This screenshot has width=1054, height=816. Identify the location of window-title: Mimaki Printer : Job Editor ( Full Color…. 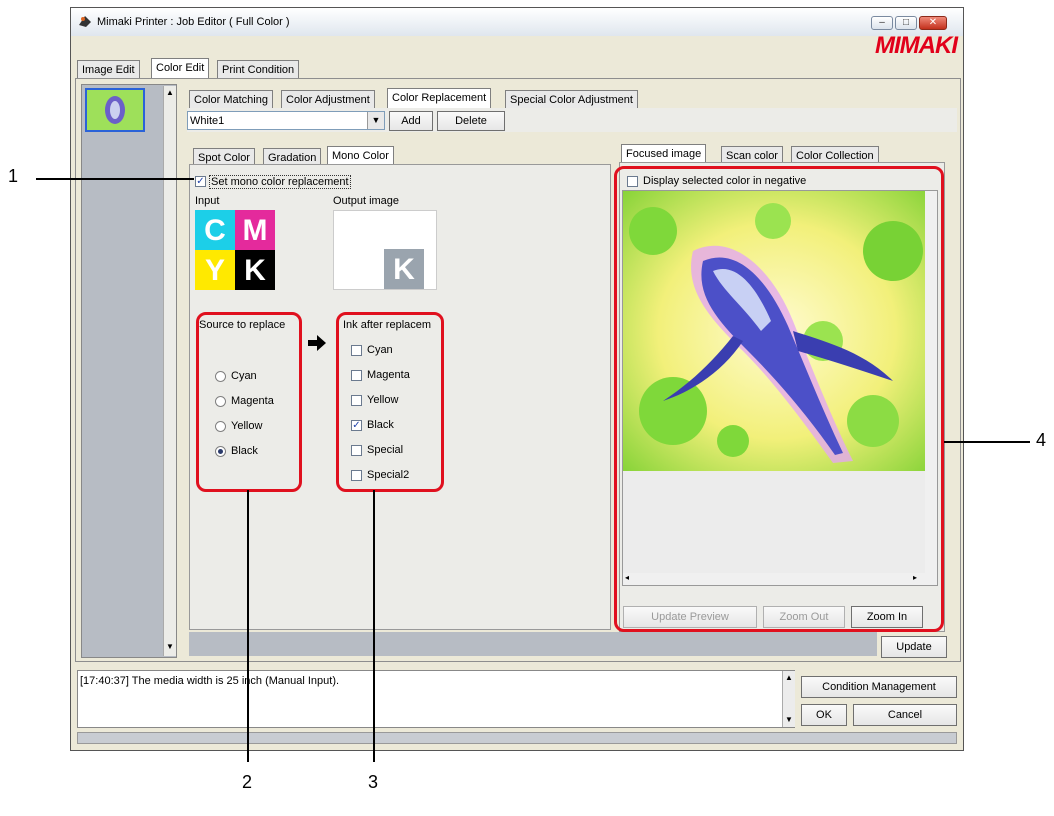
(193, 22).